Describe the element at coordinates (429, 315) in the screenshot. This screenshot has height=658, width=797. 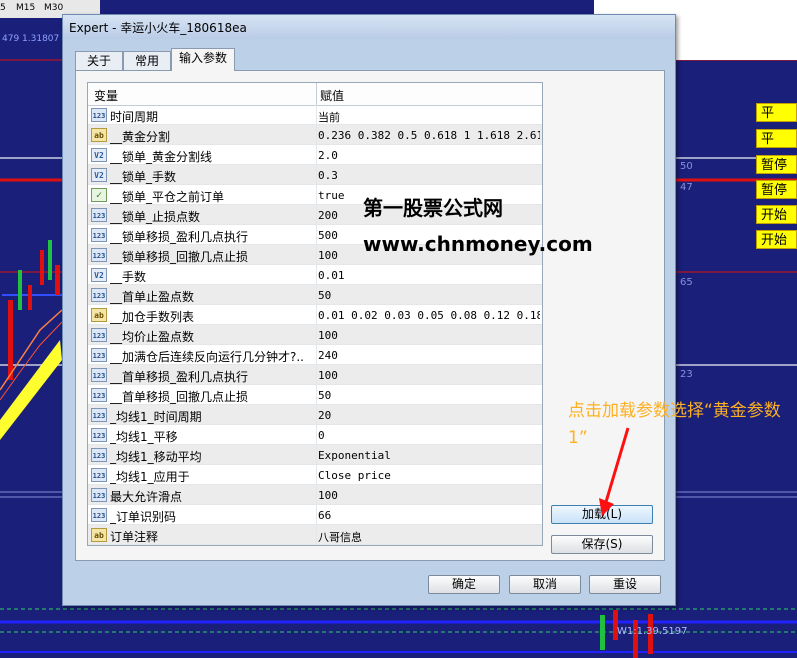
I see `variable-value: 0.01 0.02 0.03 0.05 0.08 0.12 0.18` at that location.